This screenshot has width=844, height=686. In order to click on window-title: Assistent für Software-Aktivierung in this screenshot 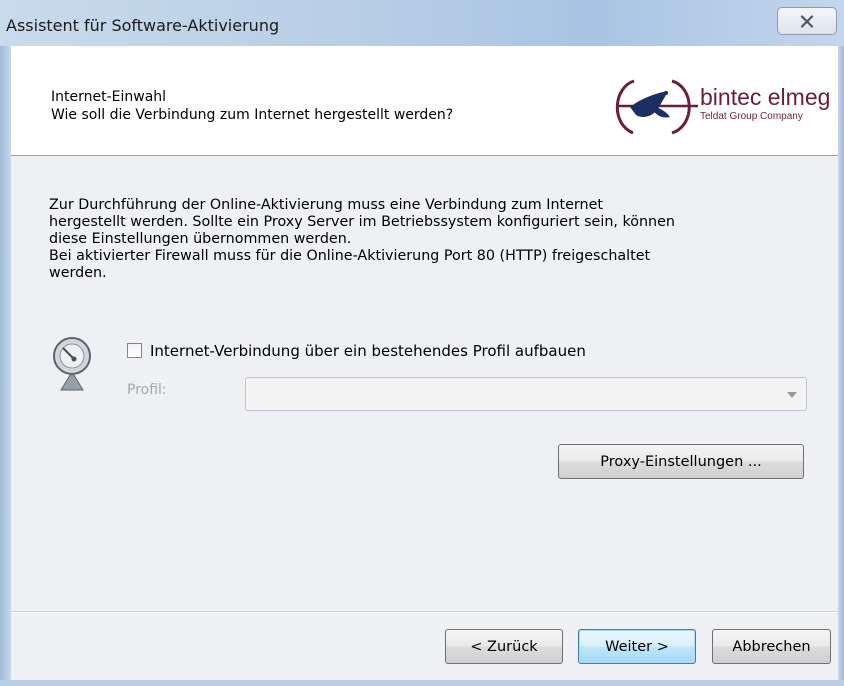, I will do `click(143, 25)`.